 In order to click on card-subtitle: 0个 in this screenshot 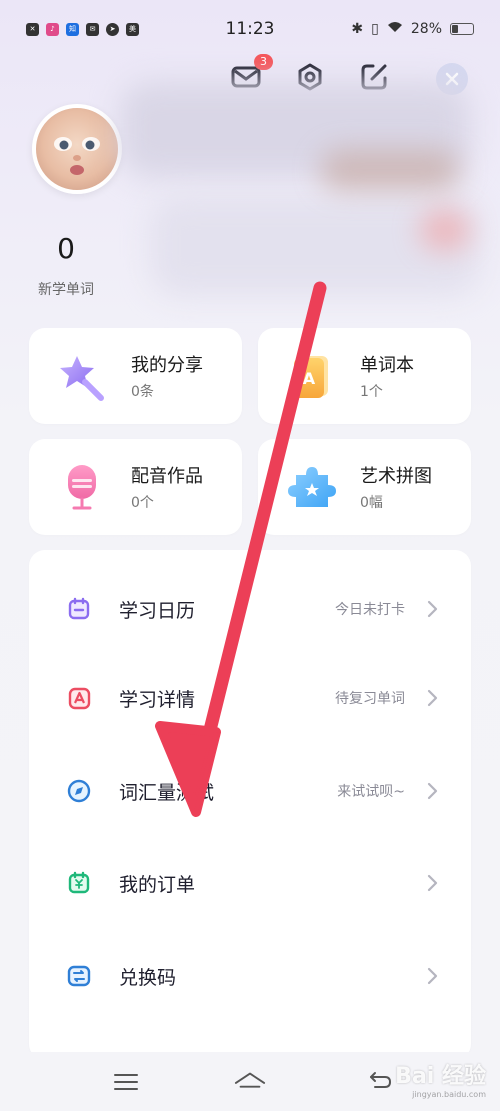, I will do `click(142, 503)`.